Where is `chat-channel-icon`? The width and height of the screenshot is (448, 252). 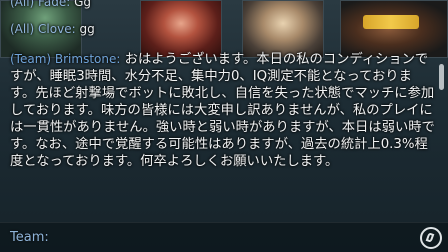
chat-channel-icon is located at coordinates (431, 238).